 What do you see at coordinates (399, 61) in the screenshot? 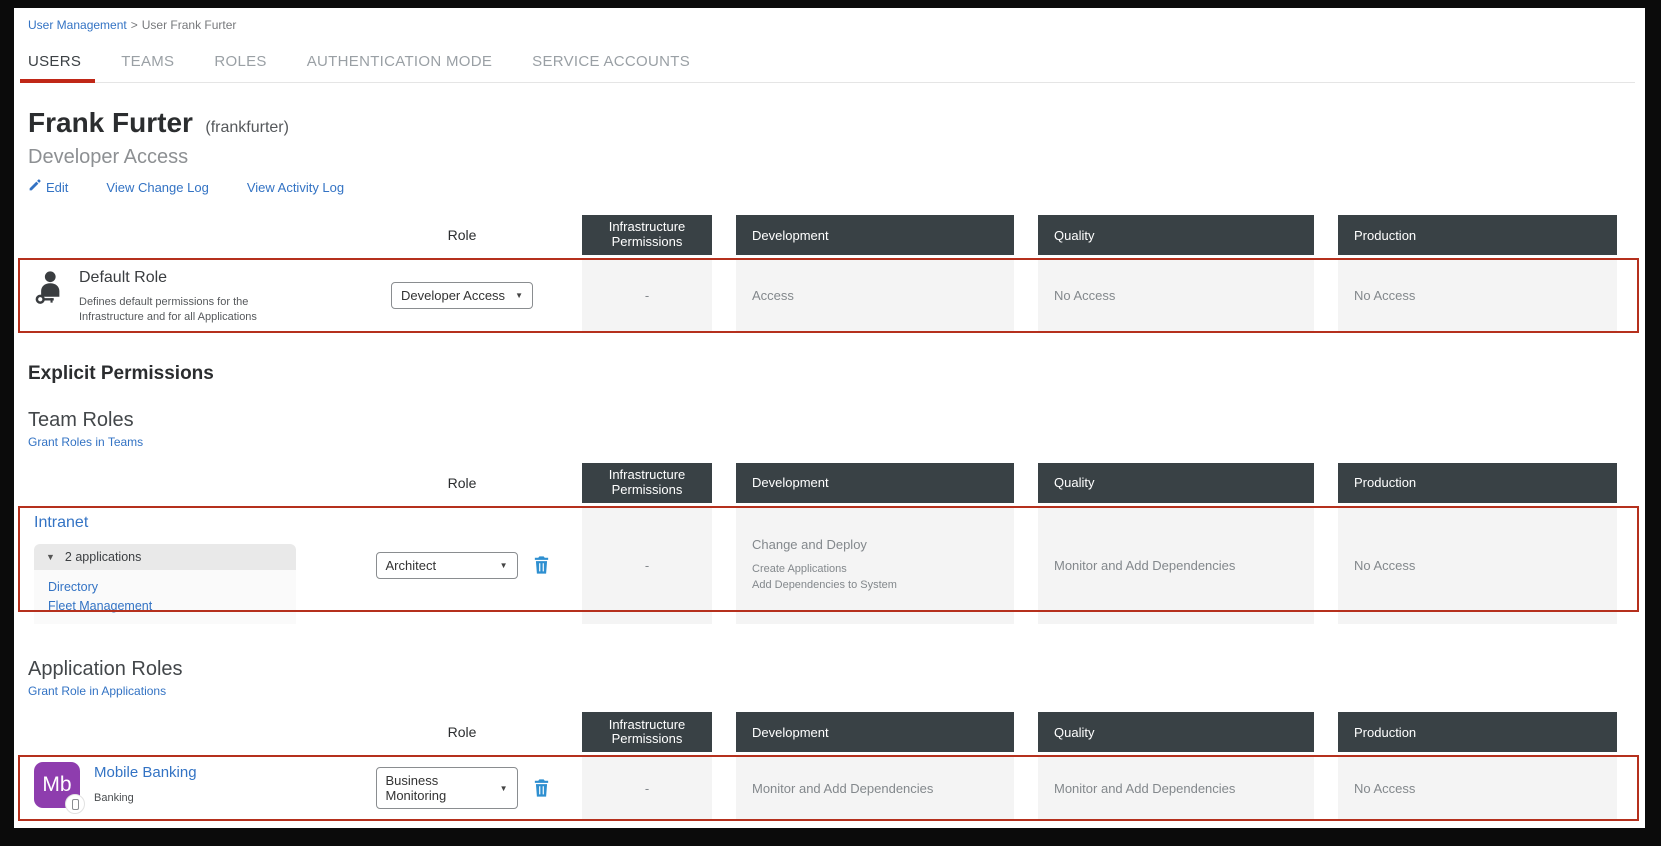
I see `tab-authentication-mode: AUTHENTICATION MODE` at bounding box center [399, 61].